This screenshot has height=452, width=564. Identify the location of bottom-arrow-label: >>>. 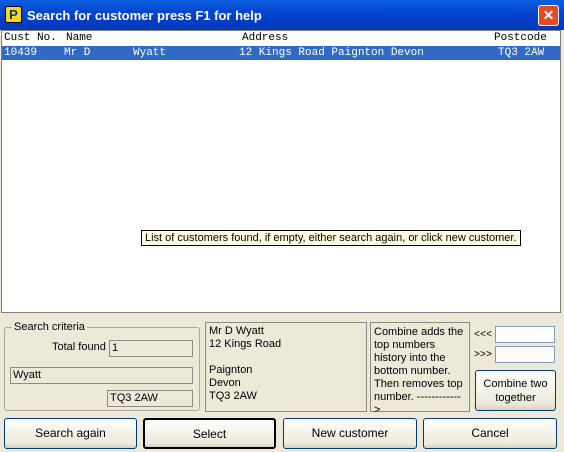
(483, 355).